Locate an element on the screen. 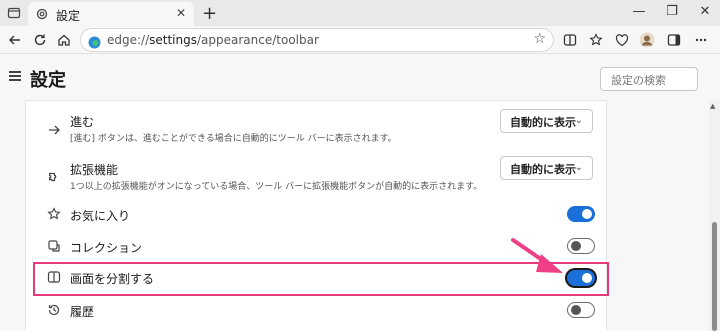  history-toggle is located at coordinates (581, 310).